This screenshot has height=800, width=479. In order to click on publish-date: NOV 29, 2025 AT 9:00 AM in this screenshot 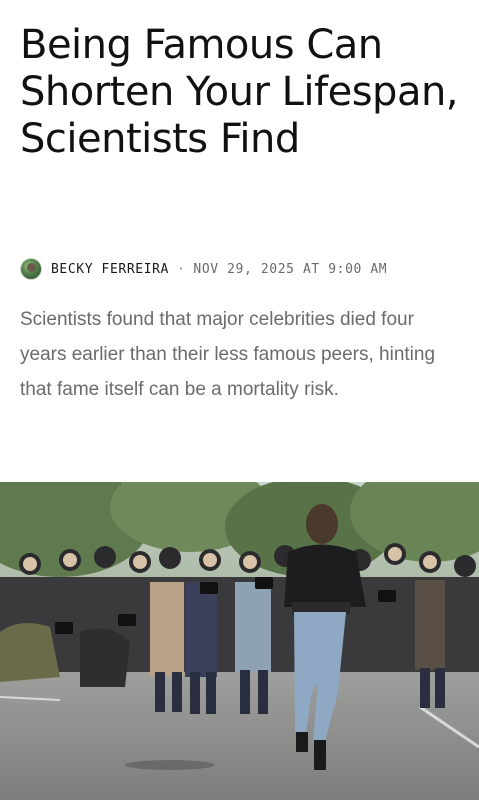, I will do `click(290, 269)`.